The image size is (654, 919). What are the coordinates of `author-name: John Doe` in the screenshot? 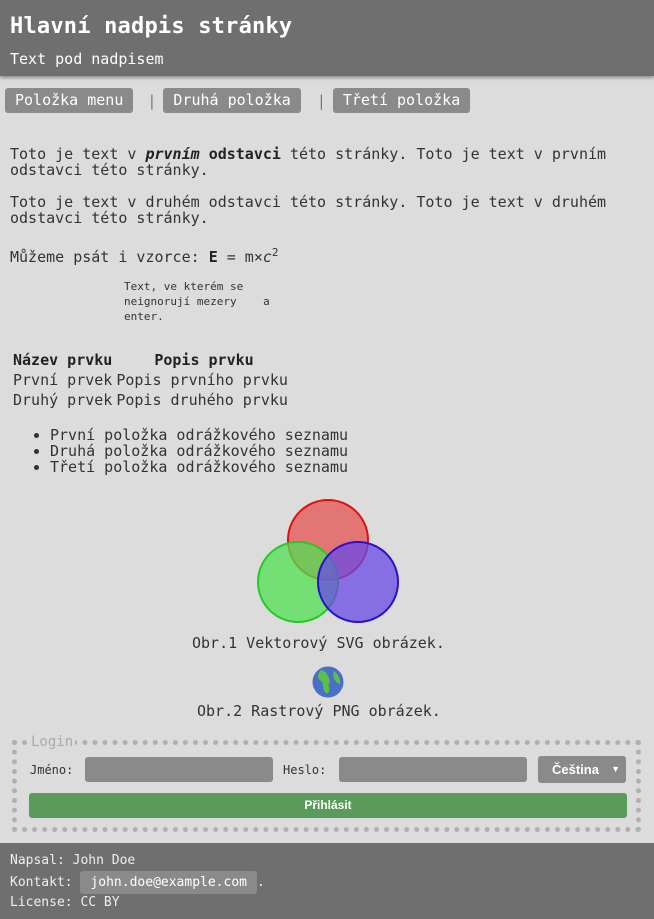 It's located at (104, 860).